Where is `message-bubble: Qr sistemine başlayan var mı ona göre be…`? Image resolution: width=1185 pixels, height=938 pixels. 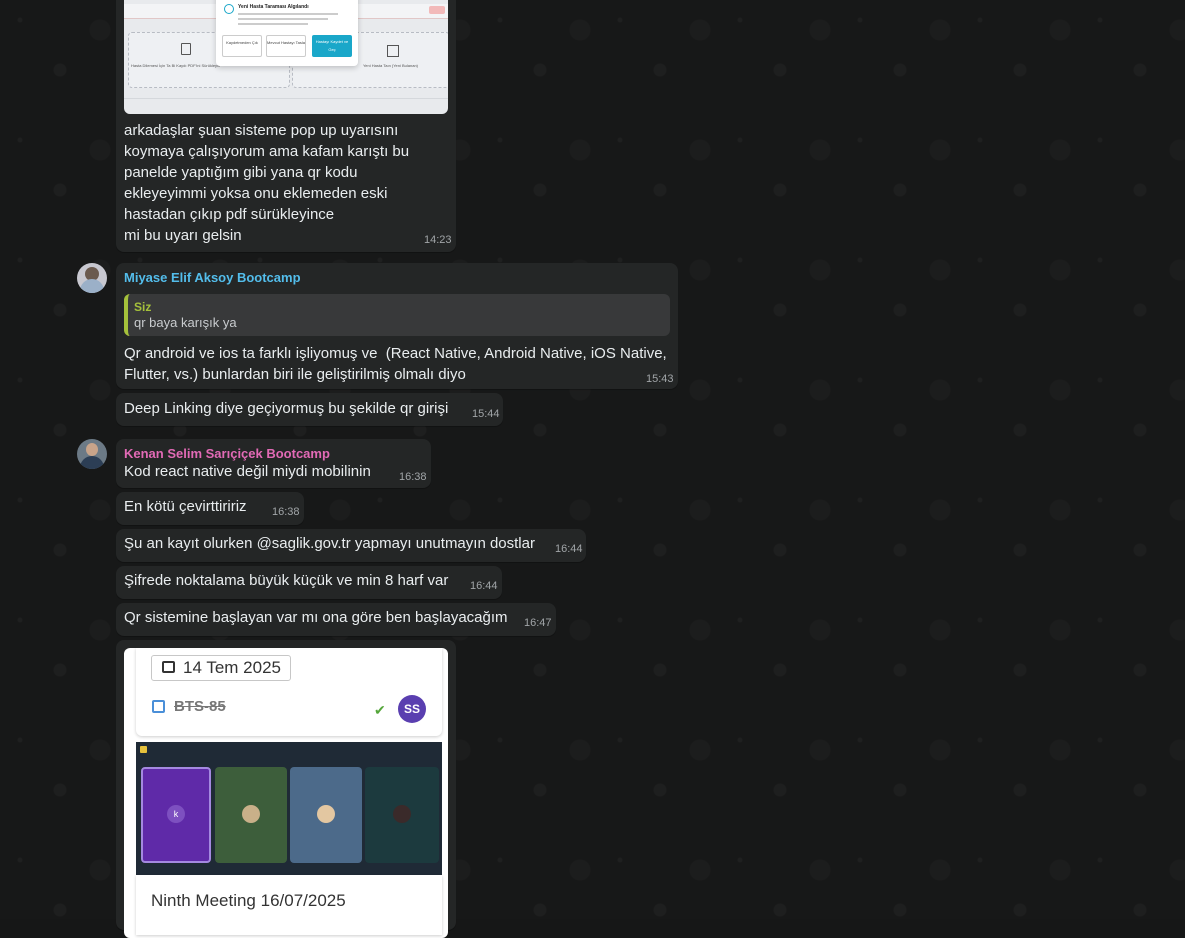
message-bubble: Qr sistemine başlayan var mı ona göre be… is located at coordinates (336, 619).